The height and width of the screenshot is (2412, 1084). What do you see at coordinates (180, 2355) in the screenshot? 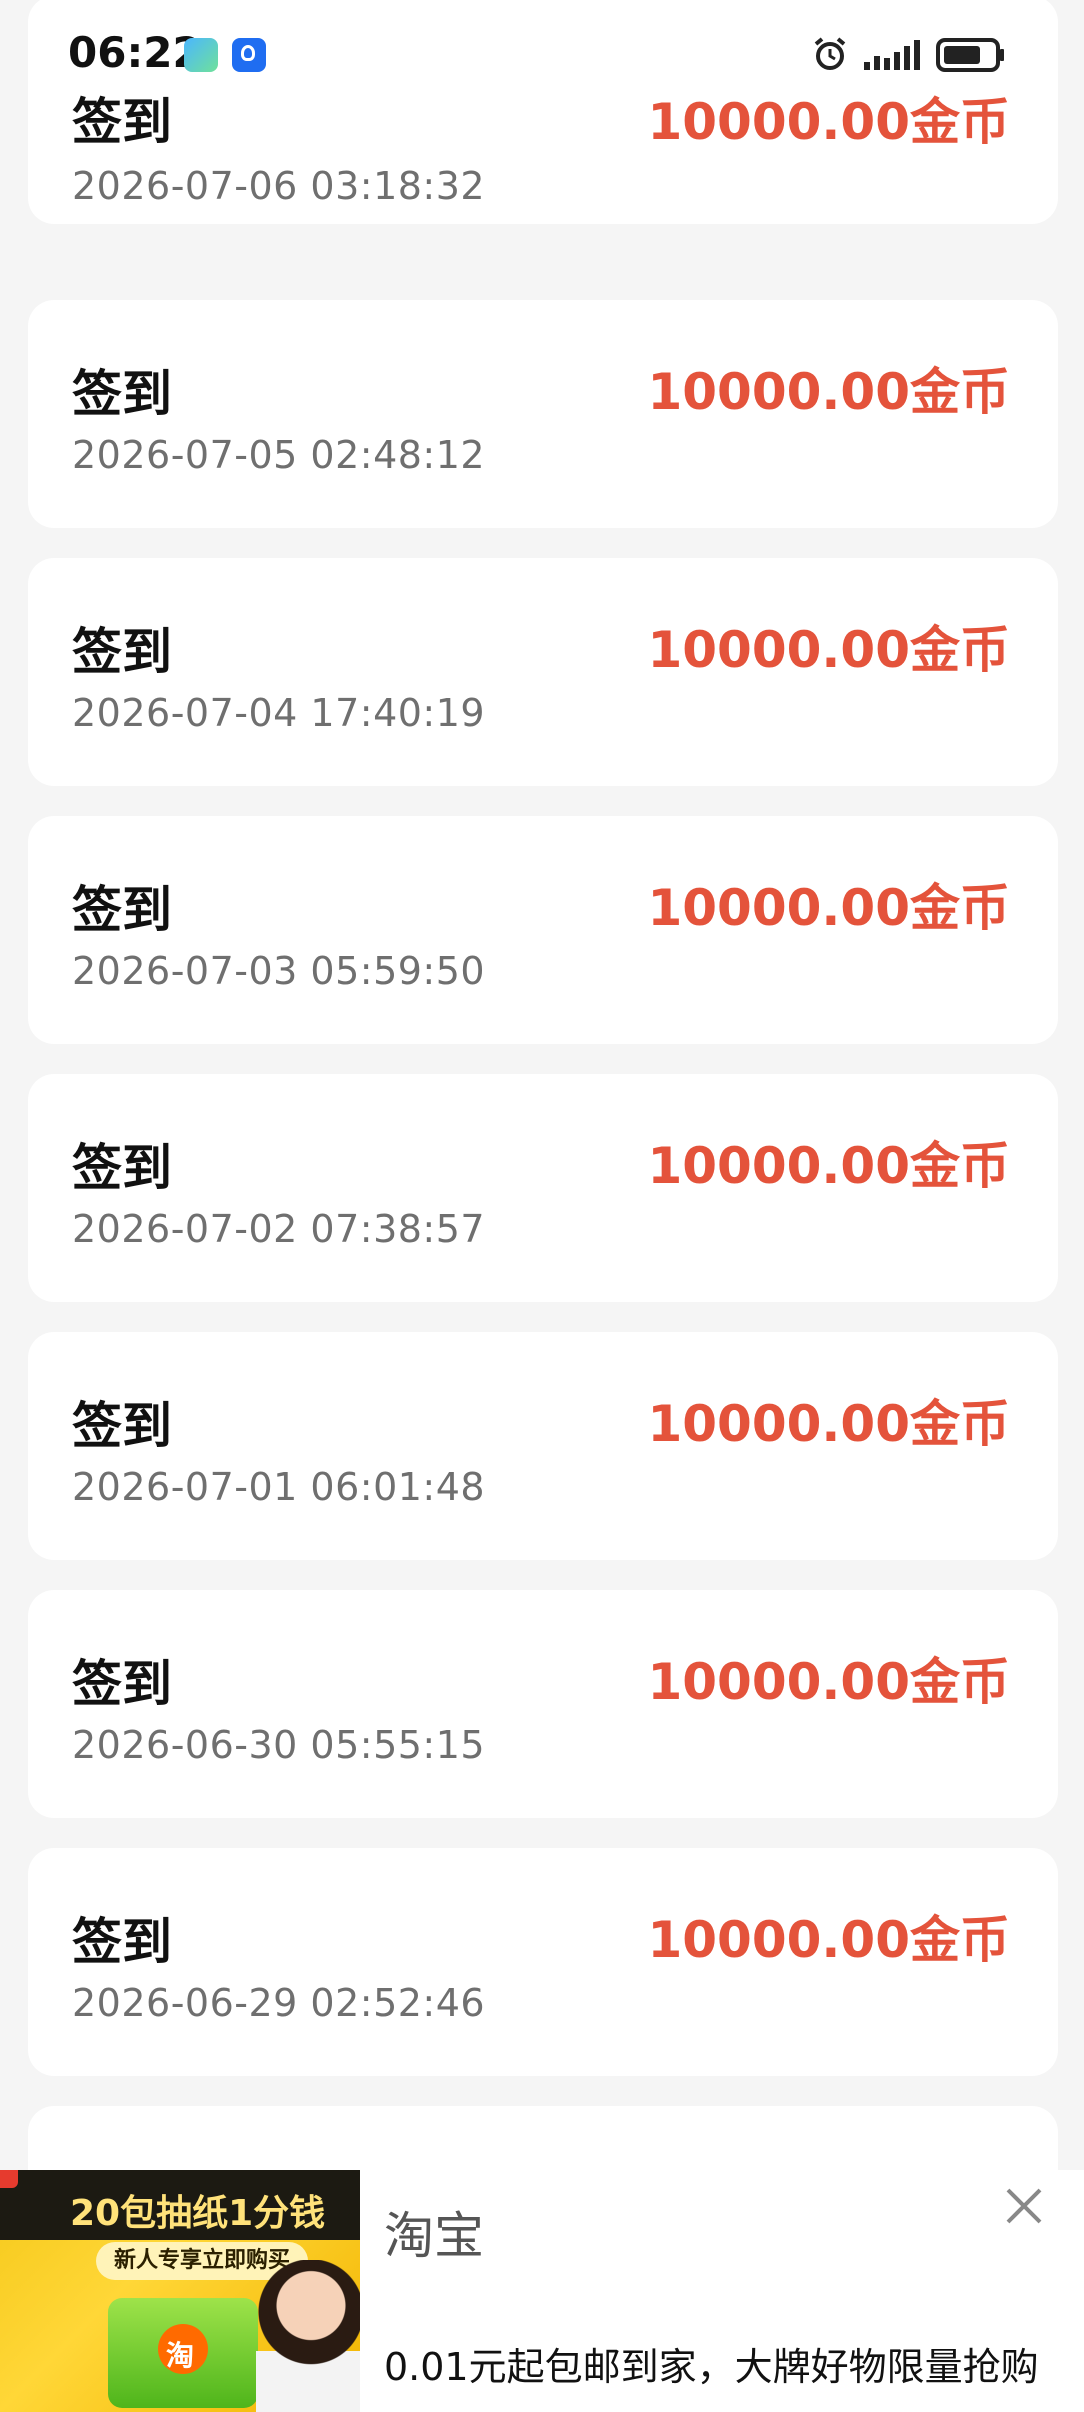
I see `taobao-logo: 淘` at bounding box center [180, 2355].